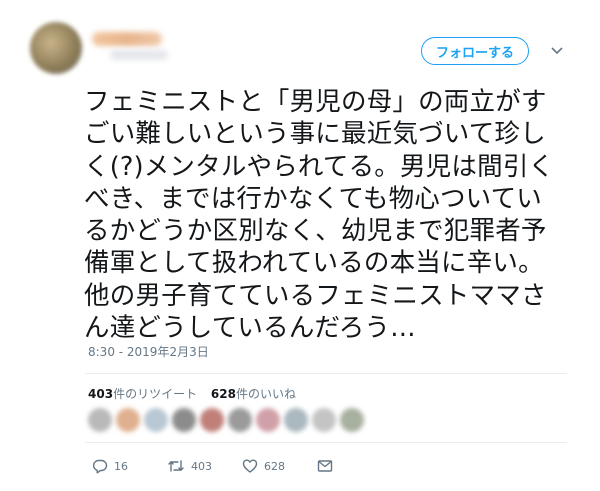 Image resolution: width=600 pixels, height=491 pixels. I want to click on tweet-stats: 403件のリツイート 628件のいいね, so click(197, 393).